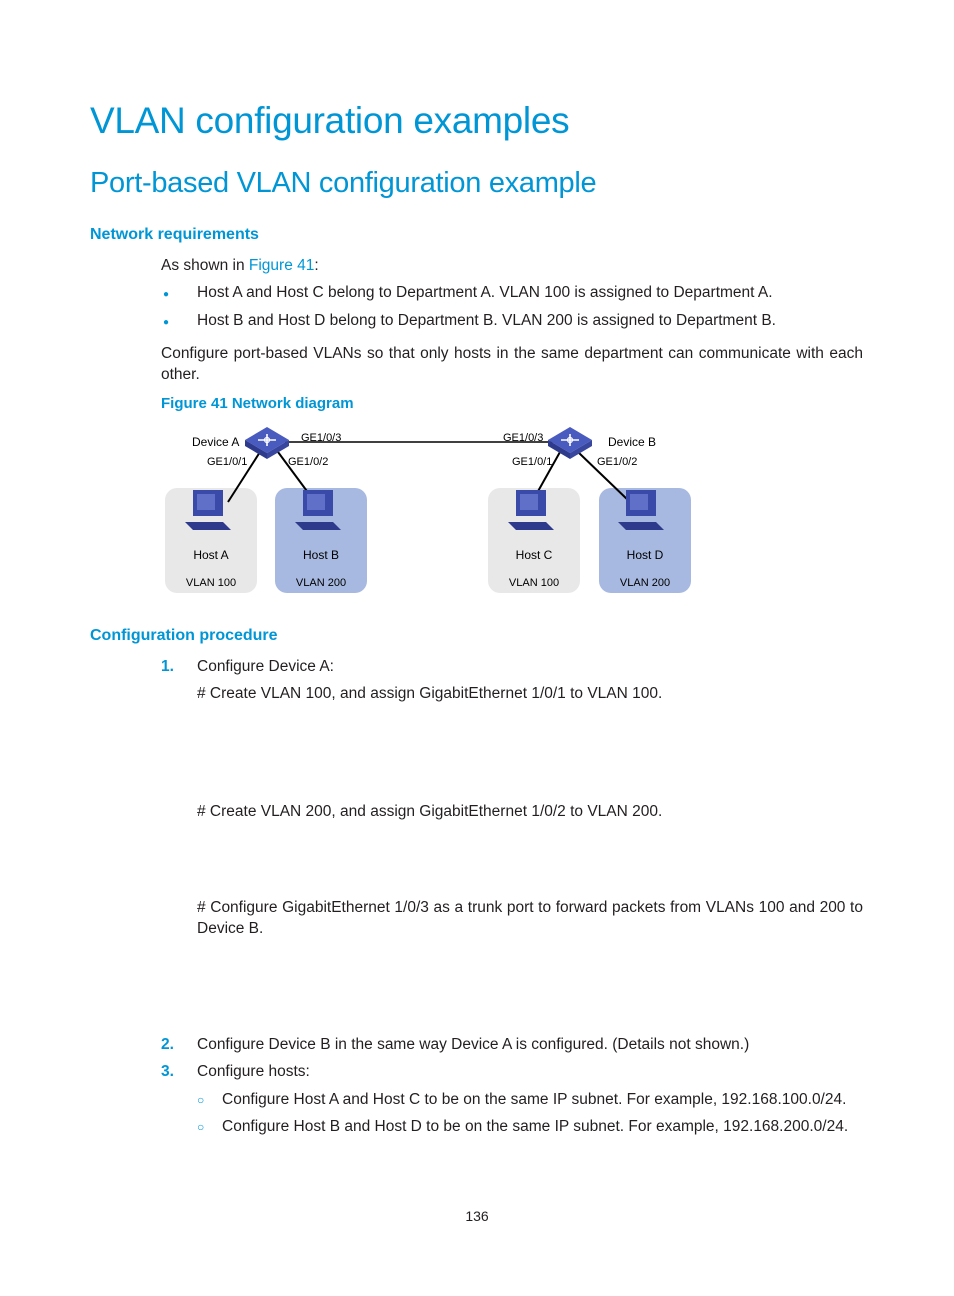  Describe the element at coordinates (532, 462) in the screenshot. I see `device-b-port1: GE1/0/1` at that location.